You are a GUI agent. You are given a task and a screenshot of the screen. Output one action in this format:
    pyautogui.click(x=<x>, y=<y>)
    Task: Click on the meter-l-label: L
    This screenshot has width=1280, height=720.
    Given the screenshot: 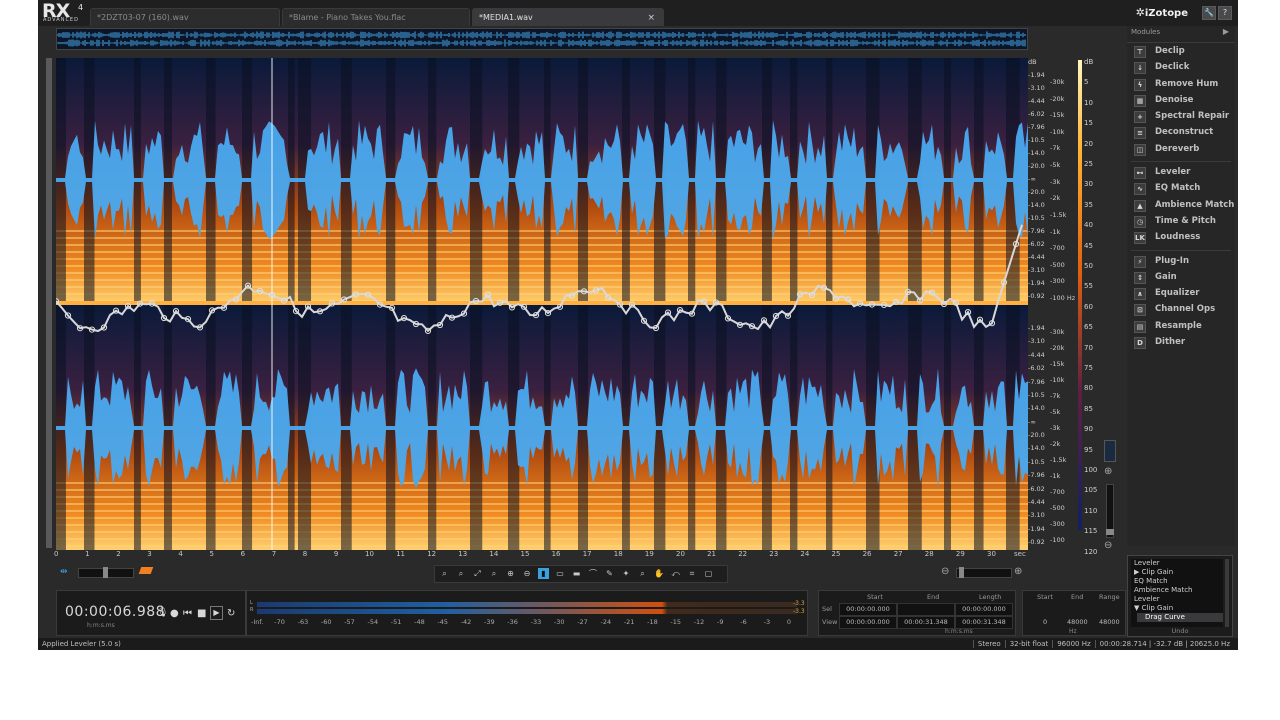 What is the action you would take?
    pyautogui.click(x=251, y=603)
    